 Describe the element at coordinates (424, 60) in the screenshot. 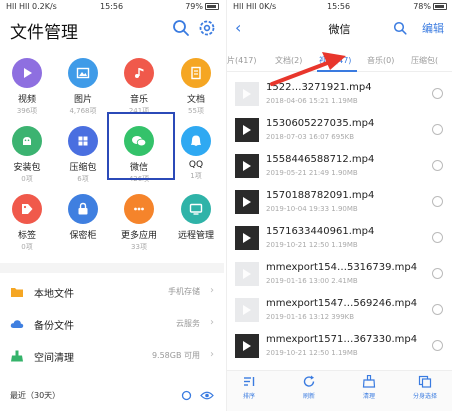

I see `tab-4: 压缩包(` at that location.